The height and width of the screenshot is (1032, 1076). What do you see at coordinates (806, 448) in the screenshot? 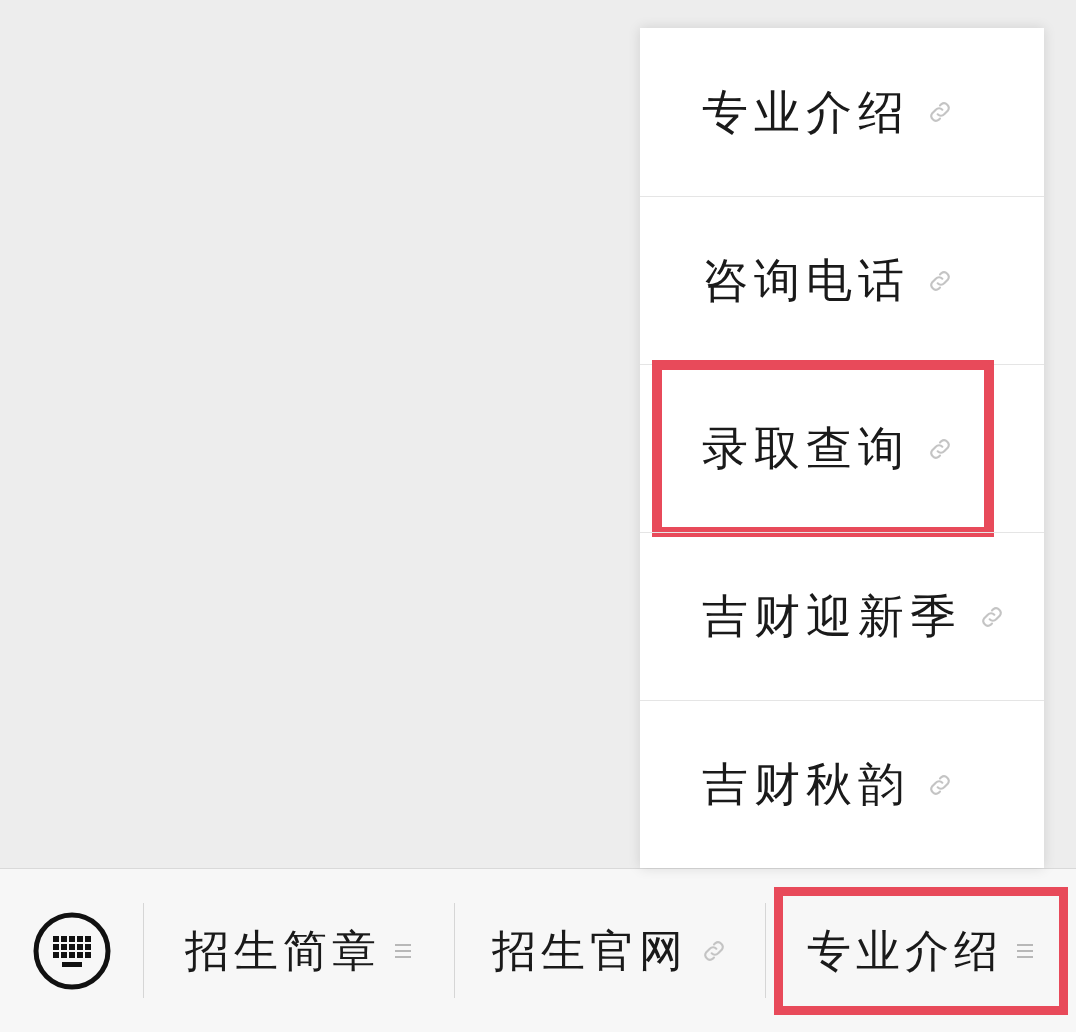
I see `menu-item-label: 录取查询` at bounding box center [806, 448].